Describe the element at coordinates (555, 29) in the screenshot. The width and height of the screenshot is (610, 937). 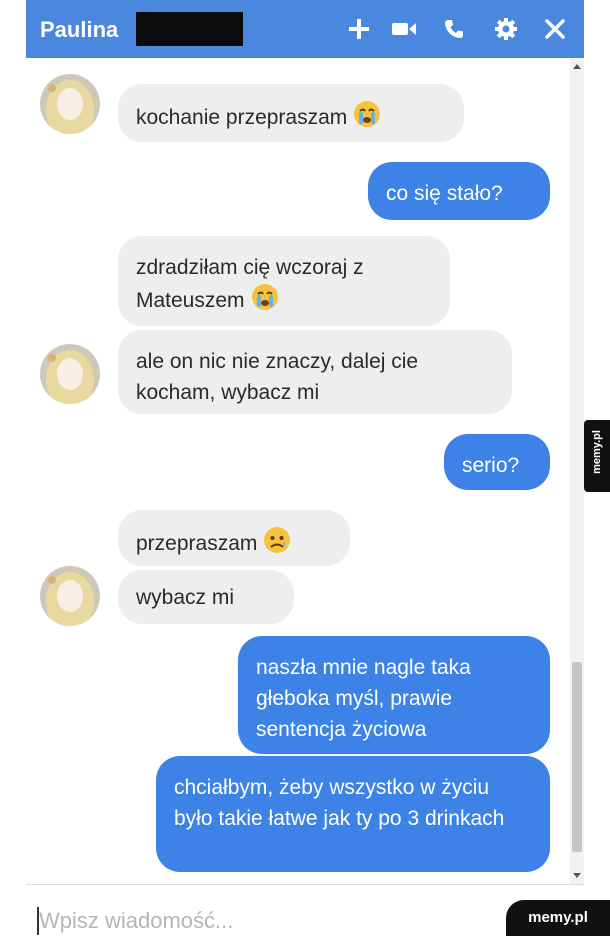
I see `close-icon` at that location.